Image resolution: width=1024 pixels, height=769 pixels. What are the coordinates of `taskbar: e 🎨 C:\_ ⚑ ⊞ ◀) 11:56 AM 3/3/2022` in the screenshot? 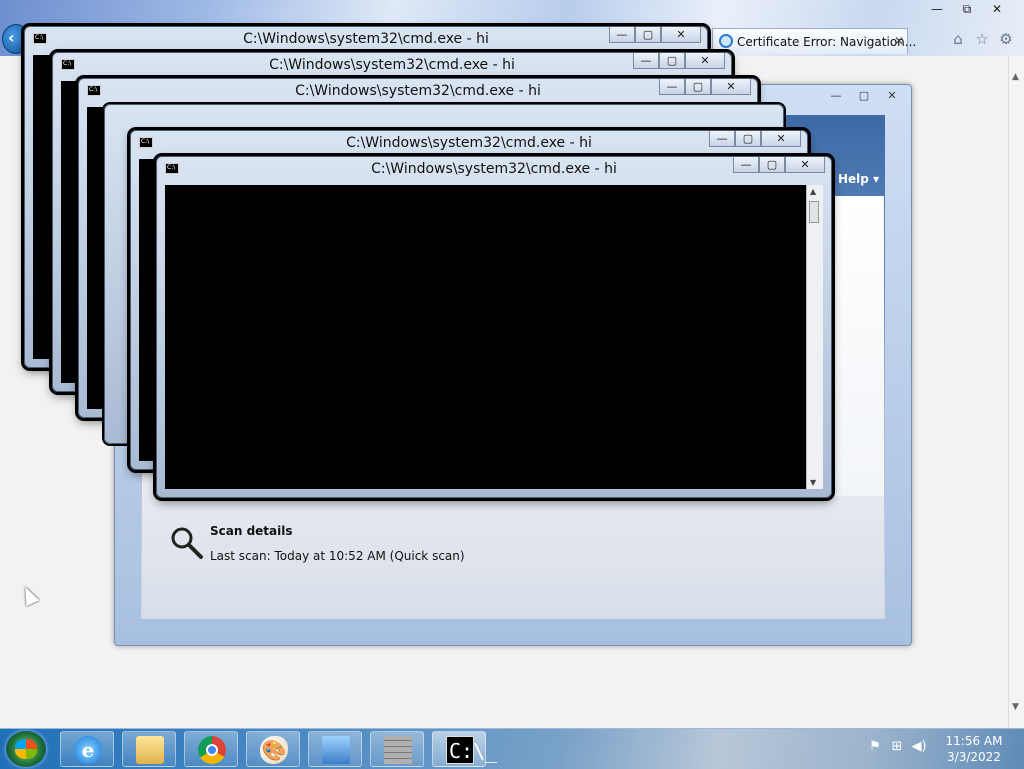 It's located at (512, 748).